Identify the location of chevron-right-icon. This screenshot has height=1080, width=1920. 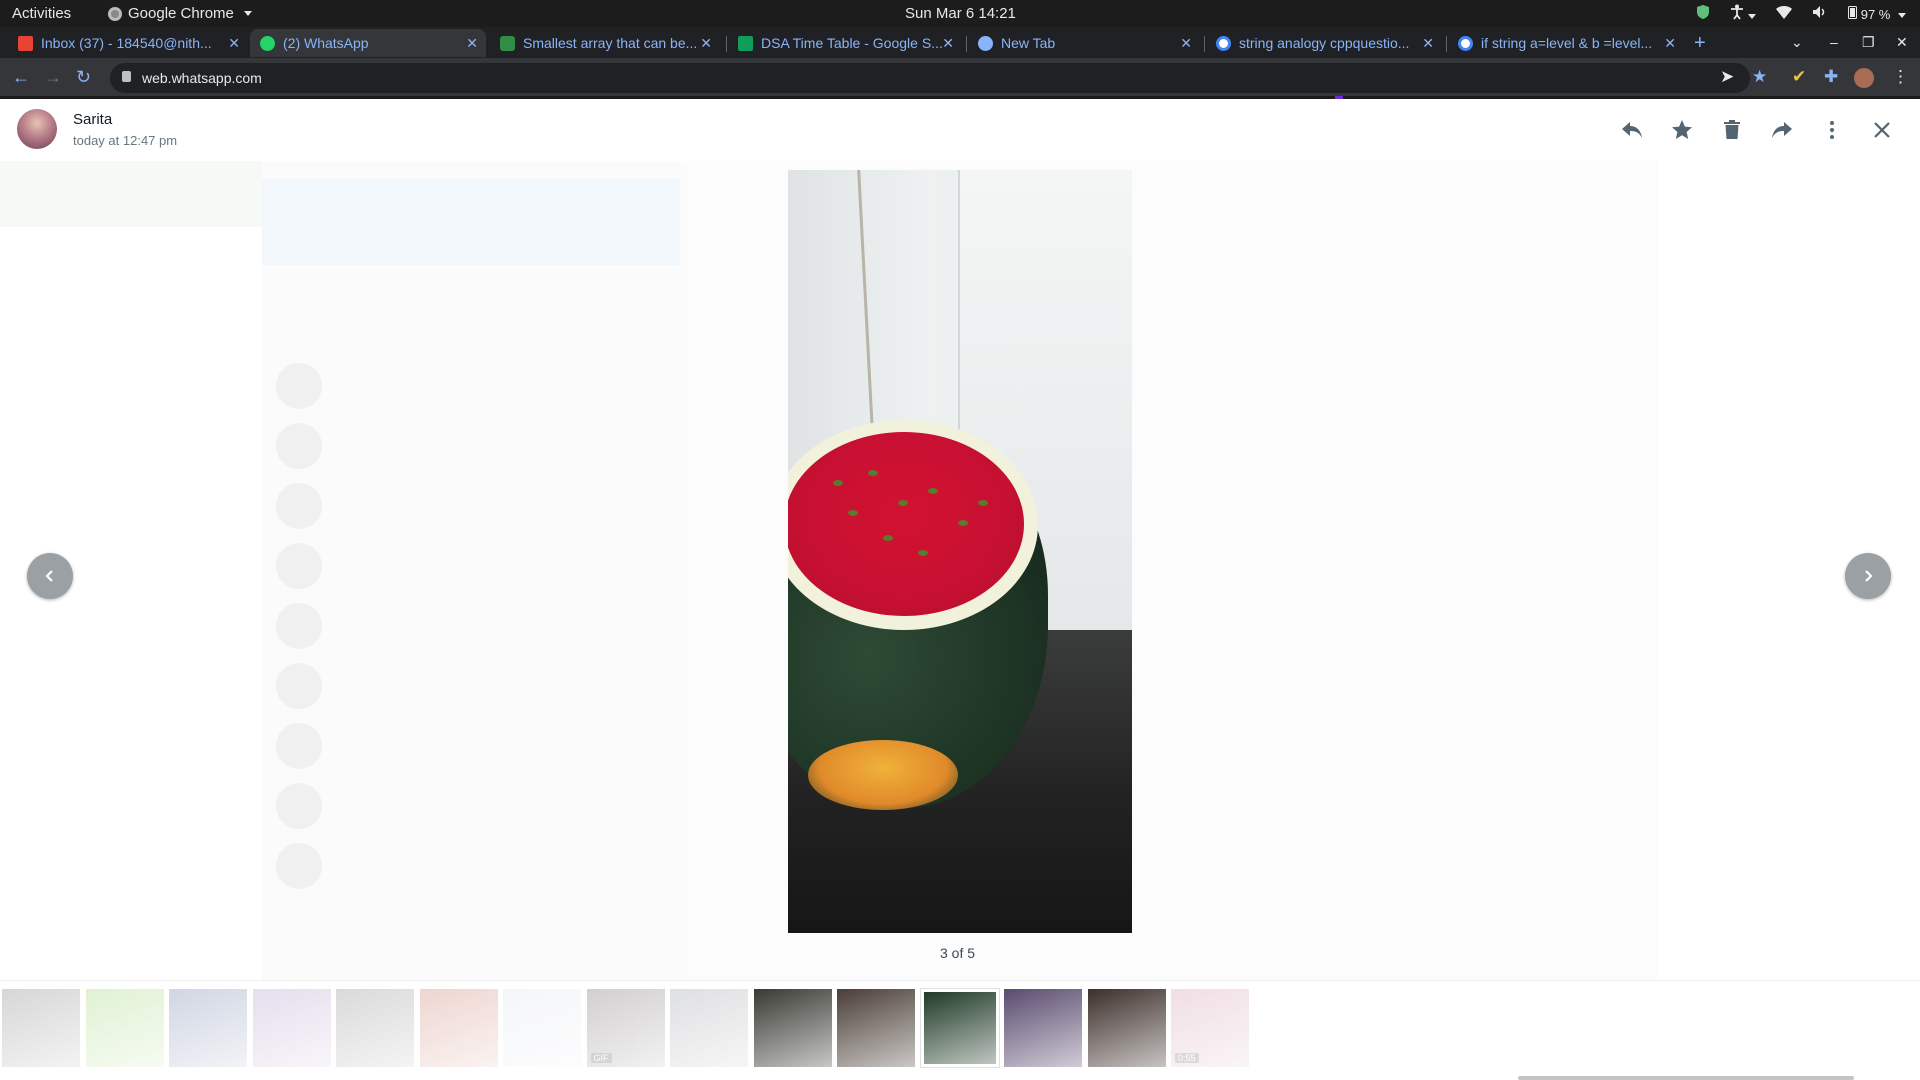
(1869, 576).